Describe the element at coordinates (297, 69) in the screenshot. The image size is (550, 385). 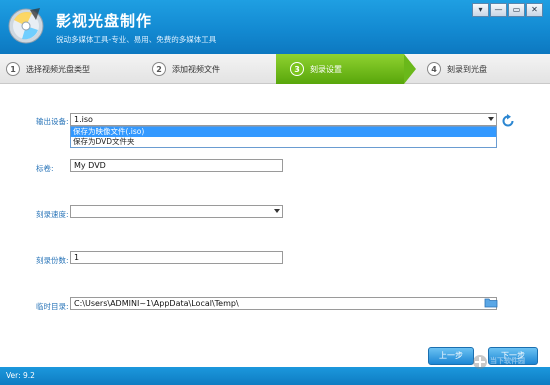
I see `step-number: 3` at that location.